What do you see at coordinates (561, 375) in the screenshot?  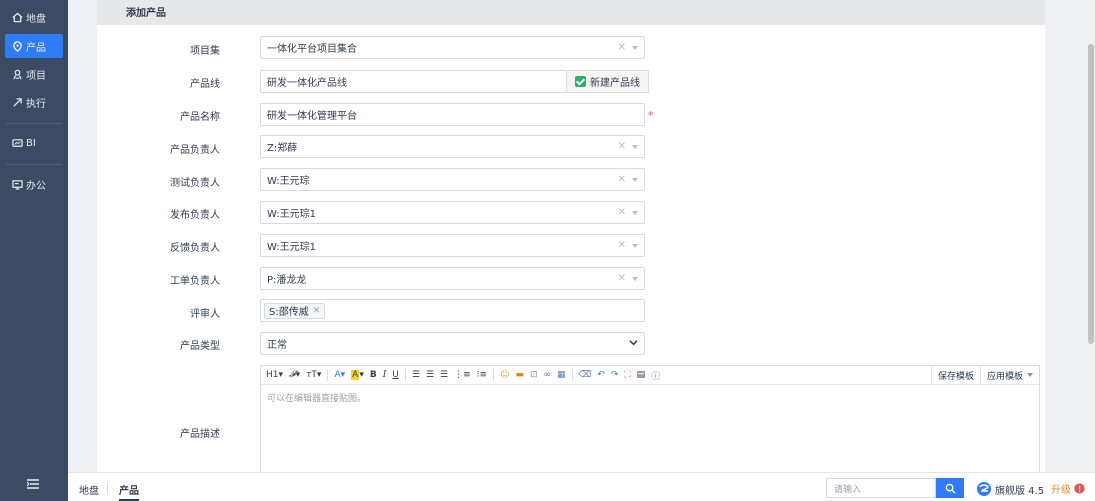 I see `table-icon: ▦` at bounding box center [561, 375].